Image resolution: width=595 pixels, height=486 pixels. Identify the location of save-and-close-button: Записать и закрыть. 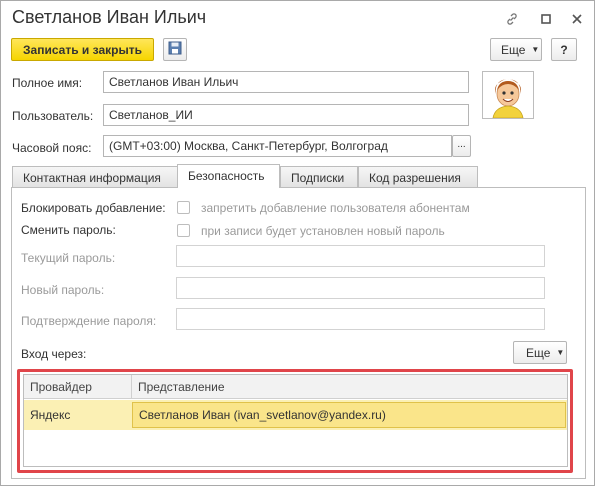
(82, 49).